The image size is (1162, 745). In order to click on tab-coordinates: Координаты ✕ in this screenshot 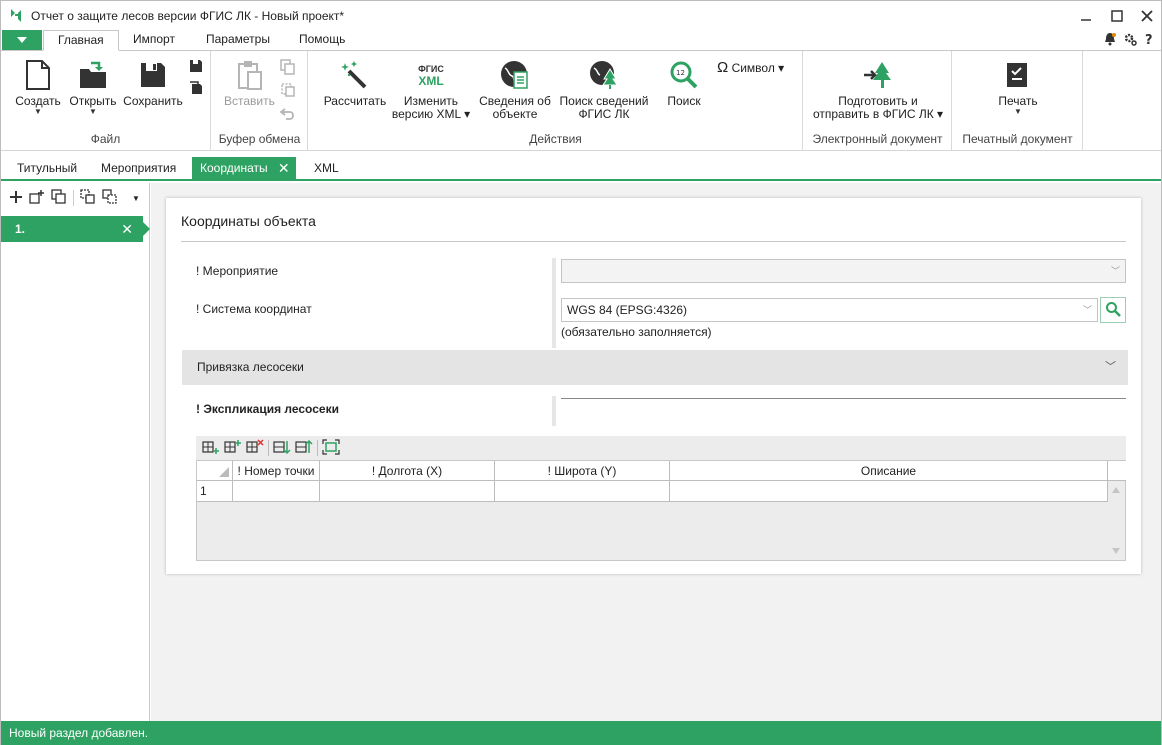, I will do `click(244, 168)`.